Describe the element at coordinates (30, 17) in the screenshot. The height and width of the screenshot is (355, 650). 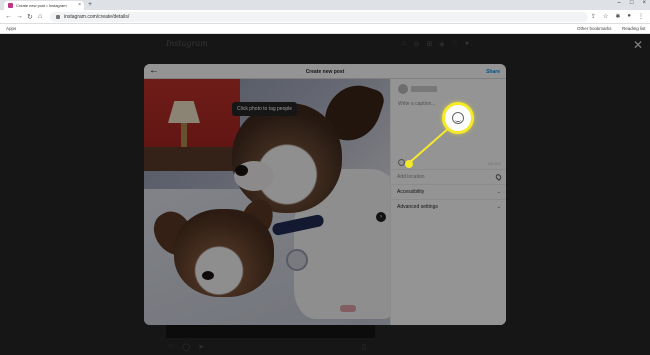
I see `reload-icon: ↻` at that location.